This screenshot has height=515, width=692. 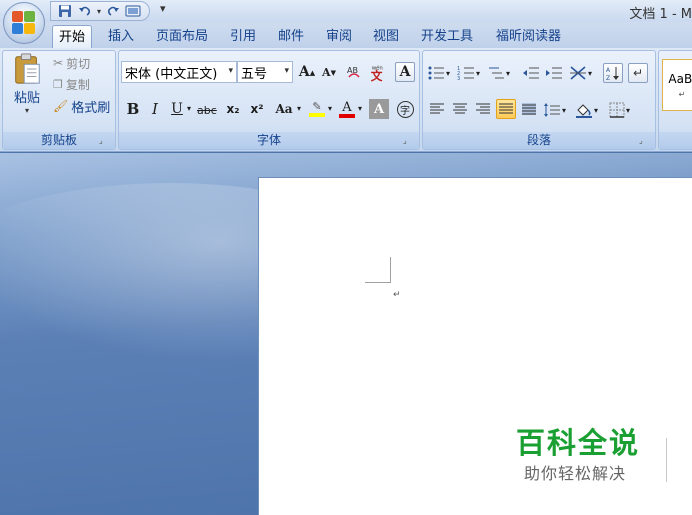 What do you see at coordinates (113, 11) in the screenshot?
I see `redo-icon` at bounding box center [113, 11].